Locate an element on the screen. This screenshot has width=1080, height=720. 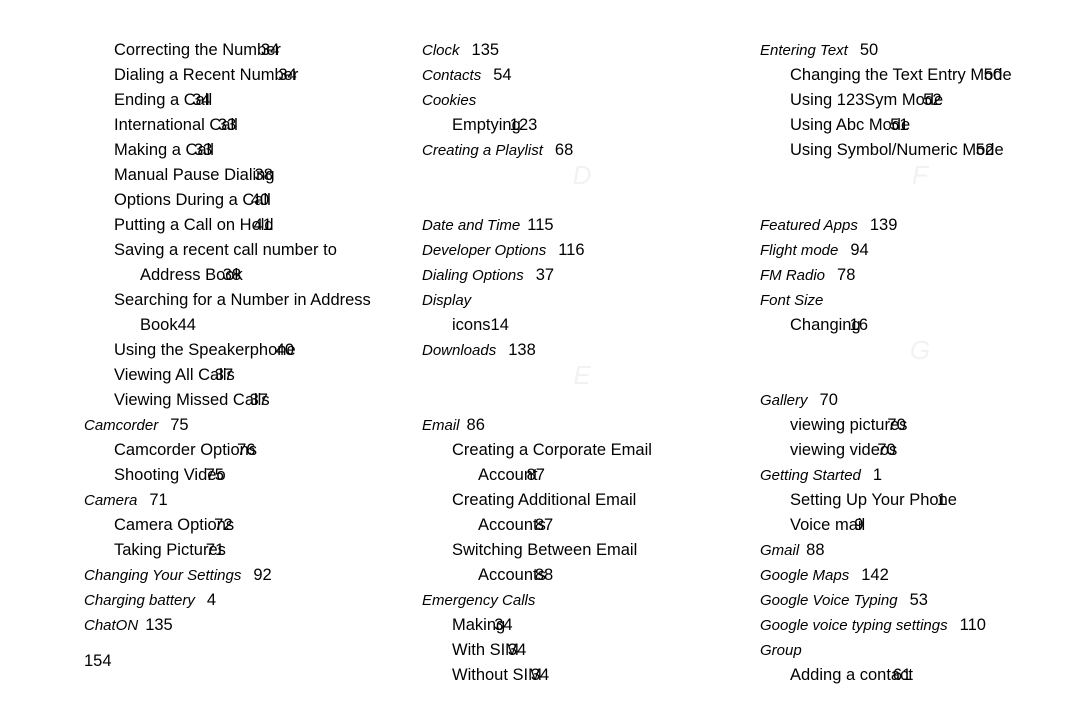
index-entry-page-number: 110 is located at coordinates (972, 625).